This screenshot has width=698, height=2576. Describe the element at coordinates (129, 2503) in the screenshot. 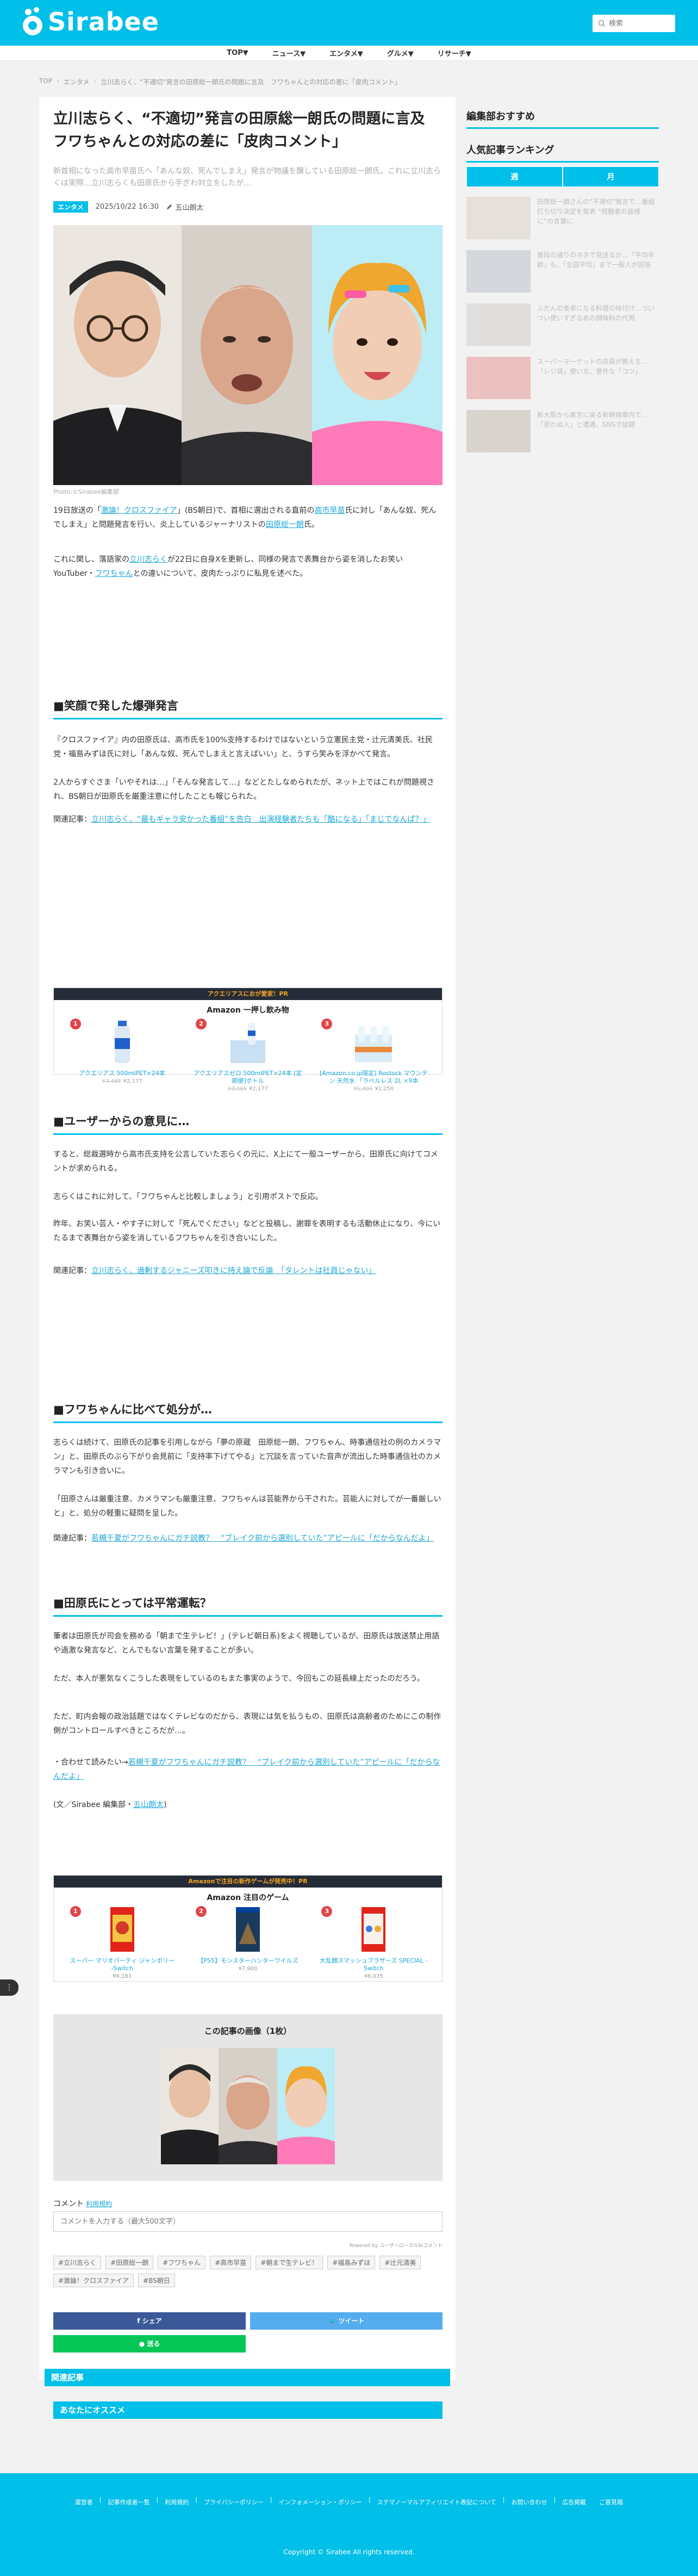

I see `footer-link: 記事作成者一覧` at that location.